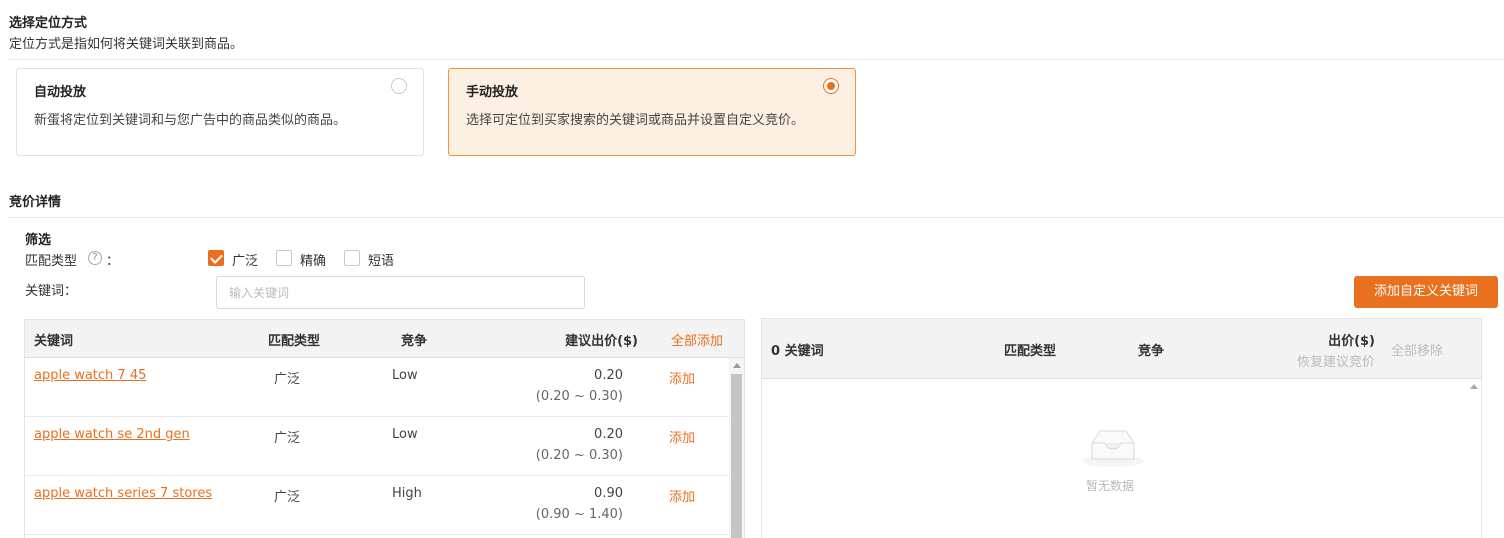 The height and width of the screenshot is (538, 1504). I want to click on keyword-input, so click(400, 292).